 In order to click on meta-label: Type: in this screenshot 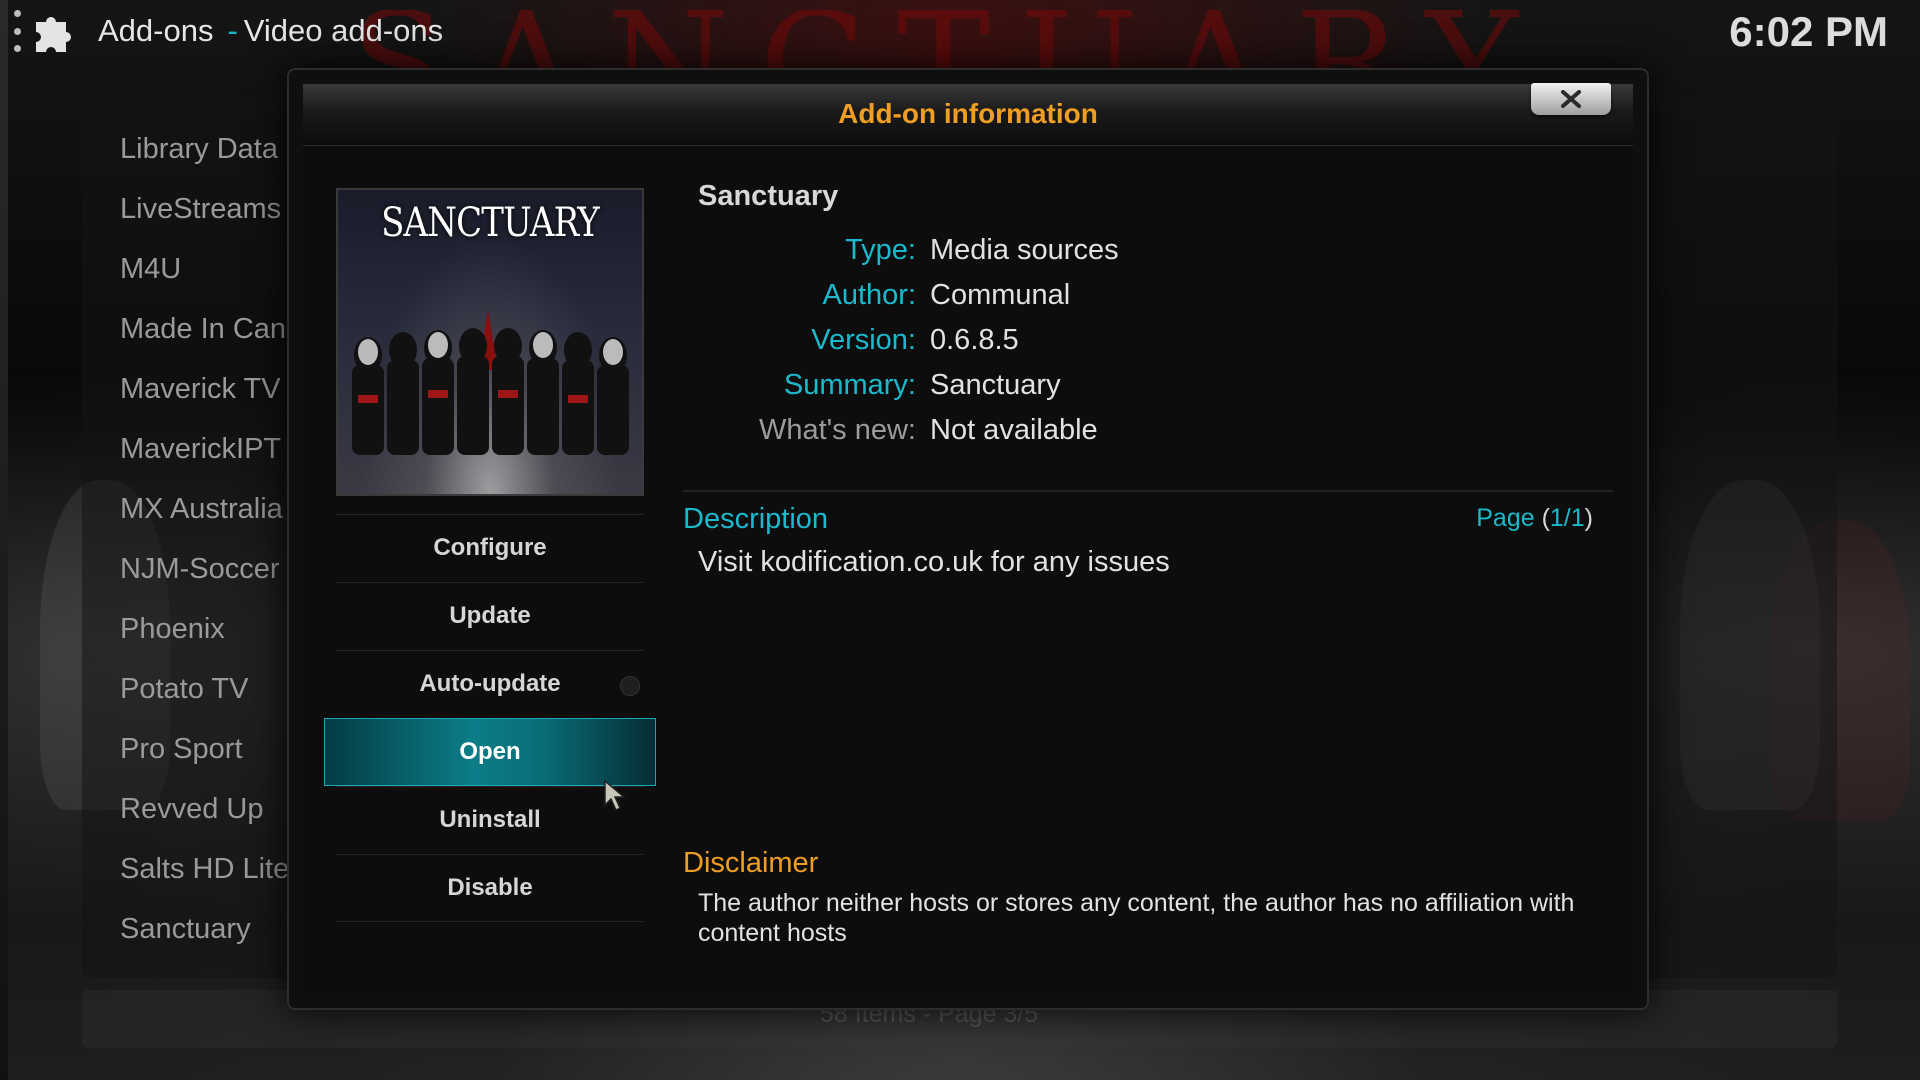, I will do `click(880, 250)`.